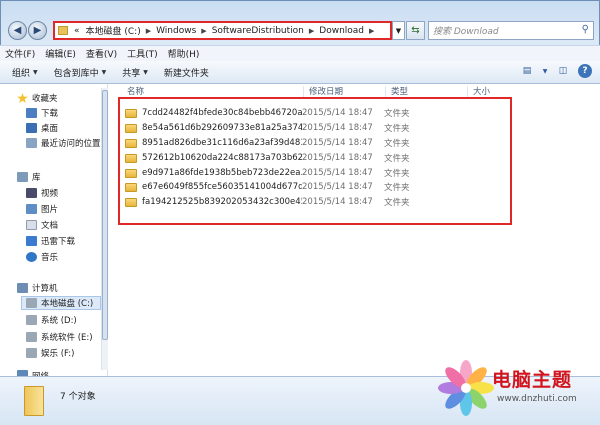 This screenshot has height=425, width=600. I want to click on search-icon: ⚲, so click(585, 29).